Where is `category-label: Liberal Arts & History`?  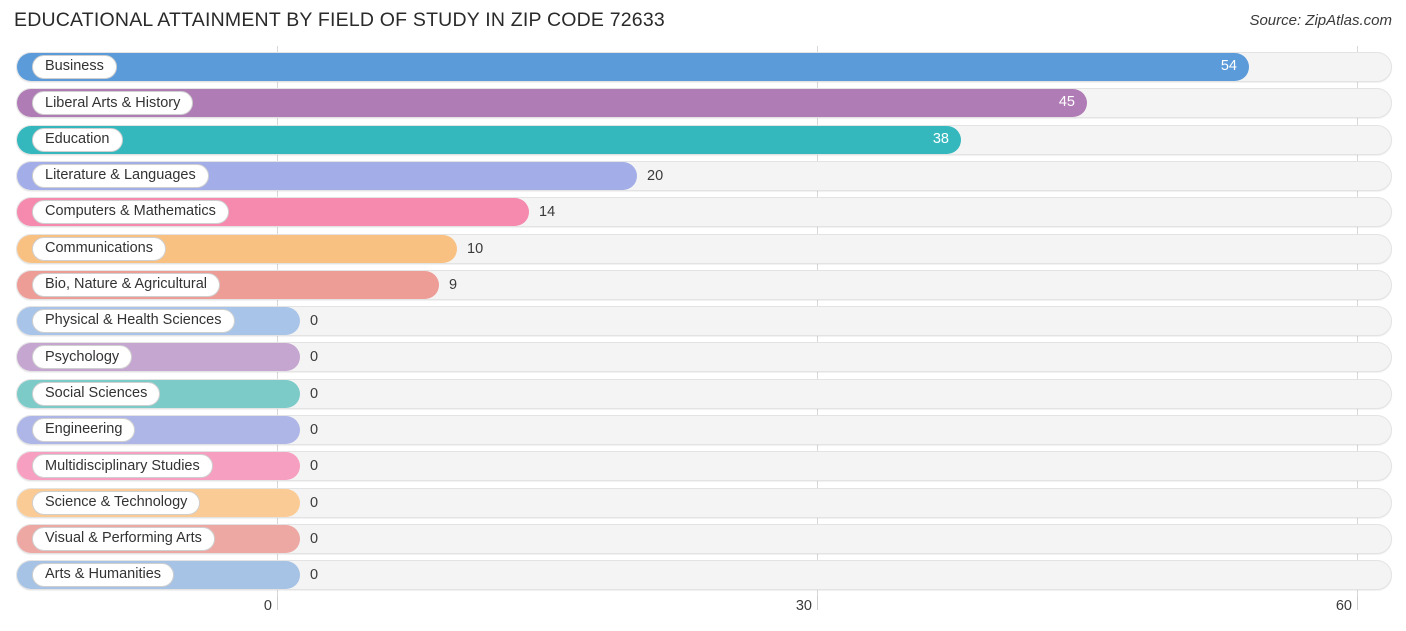 category-label: Liberal Arts & History is located at coordinates (113, 102).